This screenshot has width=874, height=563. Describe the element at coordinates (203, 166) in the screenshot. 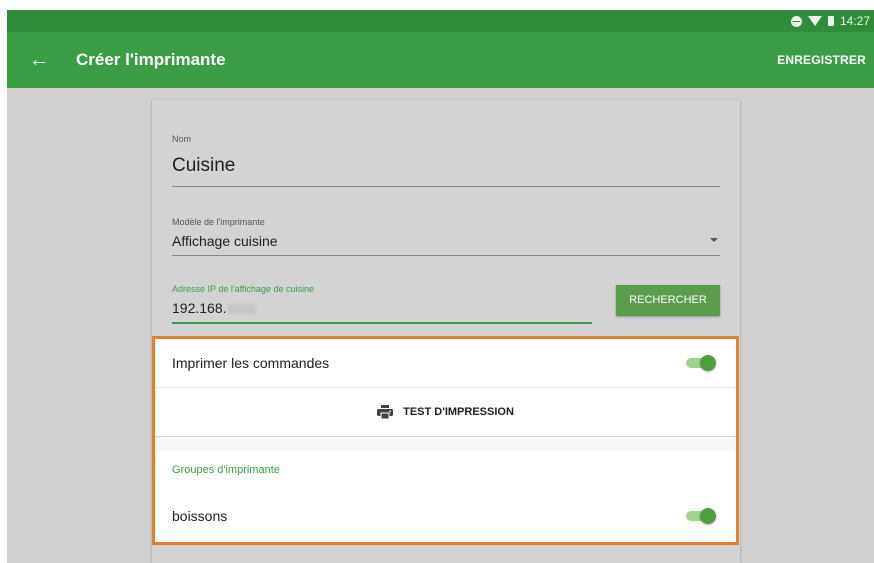

I see `name-field: Cuisine` at that location.